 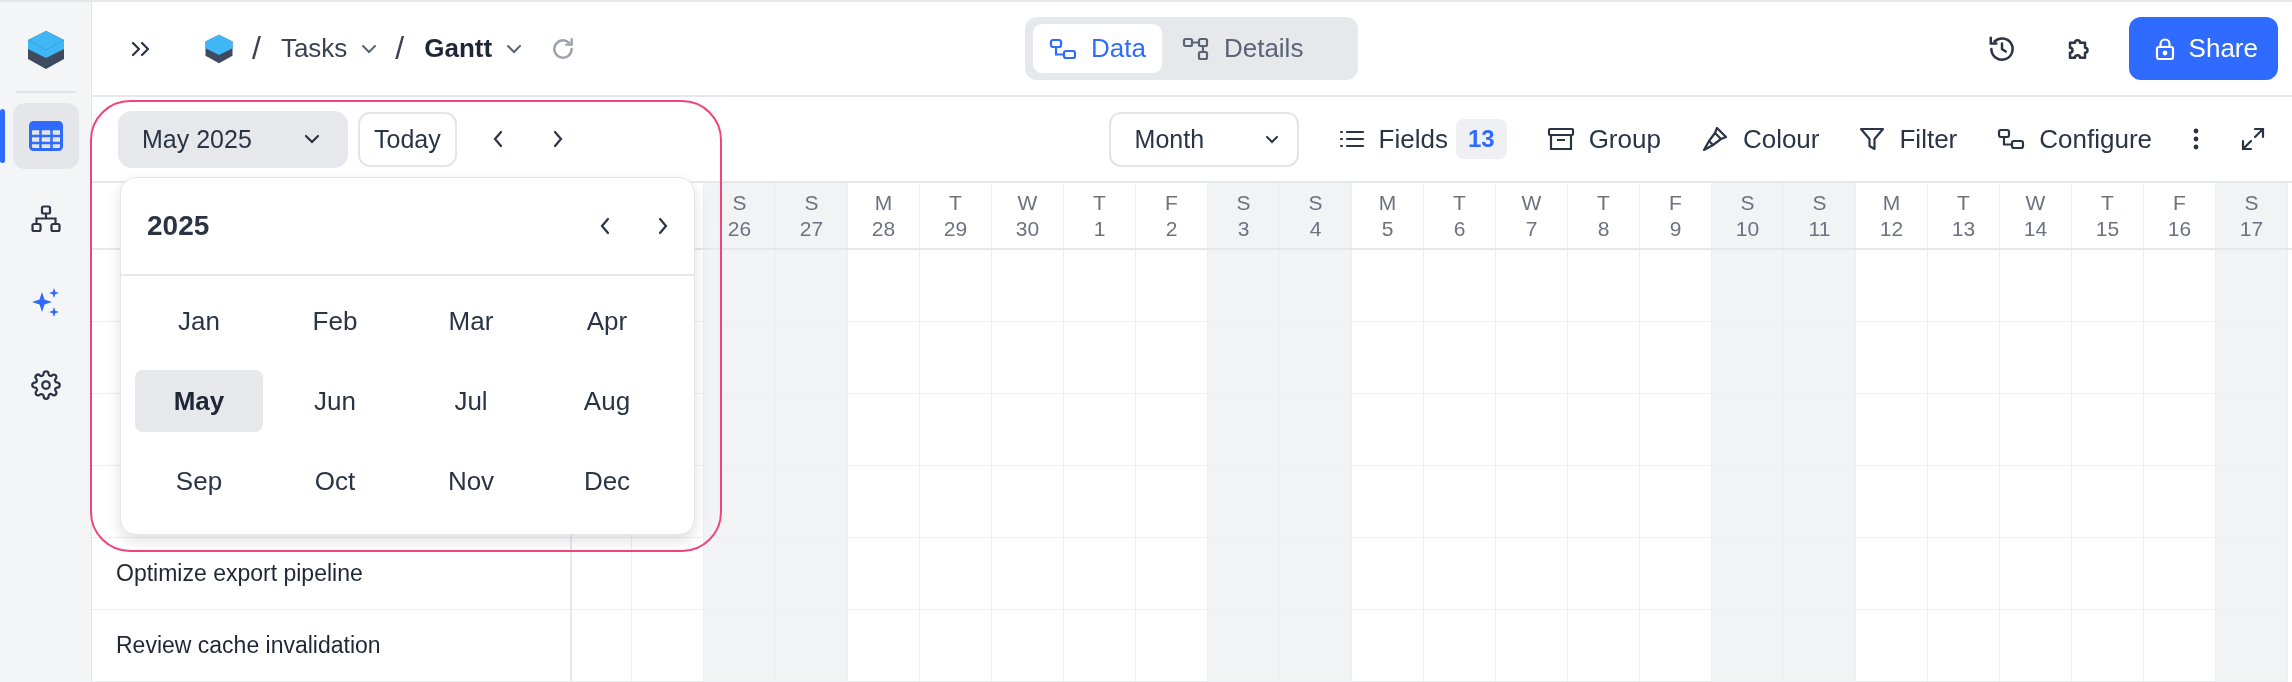 I want to click on expand-icon, so click(x=2253, y=139).